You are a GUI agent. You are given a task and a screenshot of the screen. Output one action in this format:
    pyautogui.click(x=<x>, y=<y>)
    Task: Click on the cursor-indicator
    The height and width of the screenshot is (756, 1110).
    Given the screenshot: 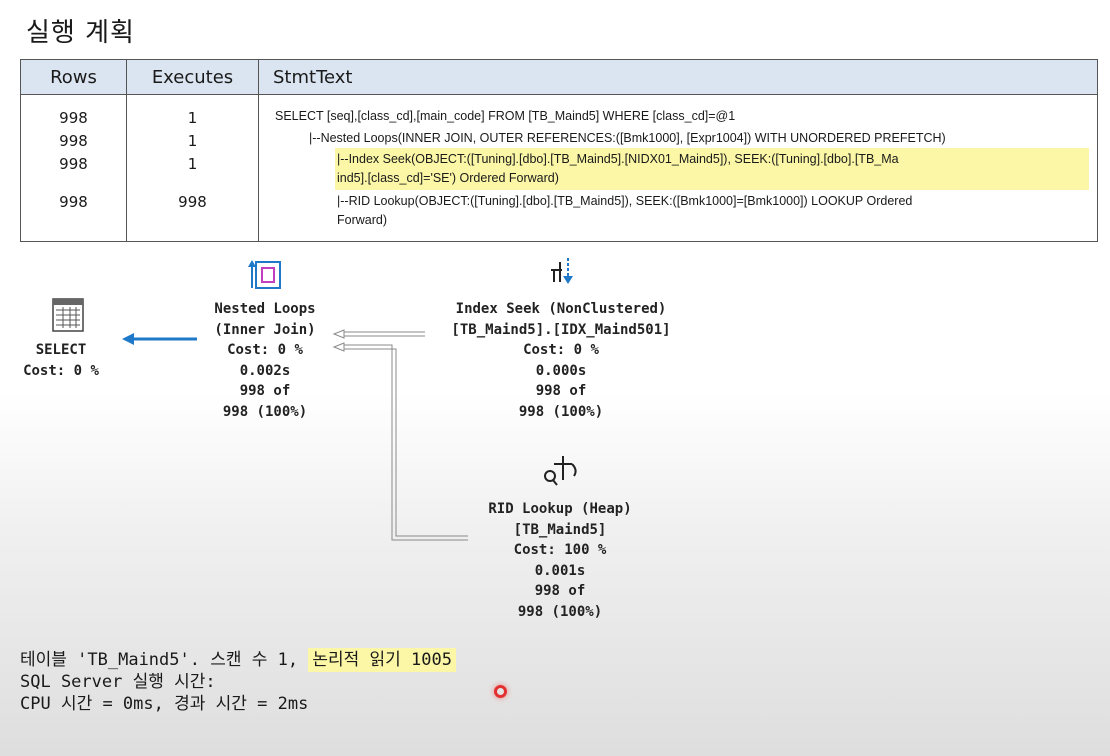 What is the action you would take?
    pyautogui.click(x=500, y=691)
    